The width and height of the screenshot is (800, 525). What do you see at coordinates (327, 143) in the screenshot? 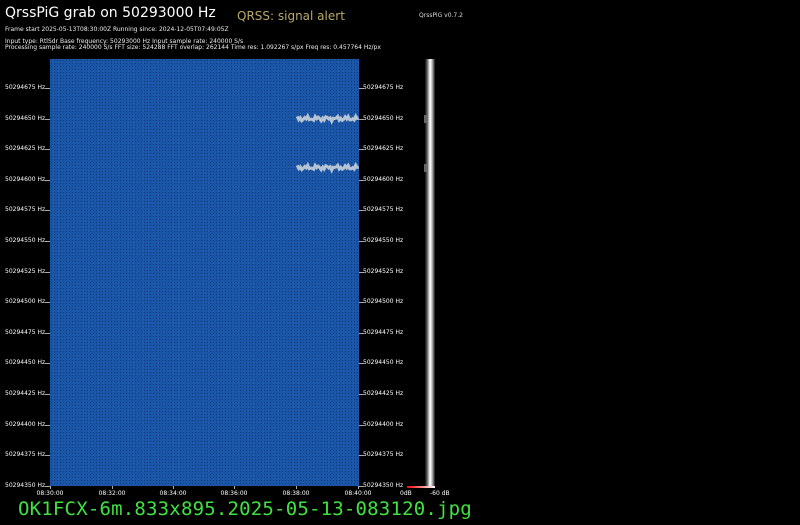
I see `signal-traces` at bounding box center [327, 143].